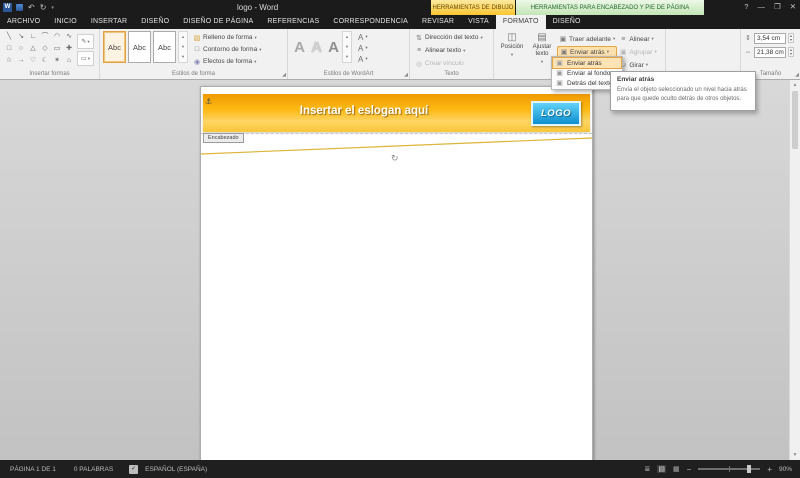  Describe the element at coordinates (512, 51) in the screenshot. I see `position-button: ◫ Posición ▾` at that location.